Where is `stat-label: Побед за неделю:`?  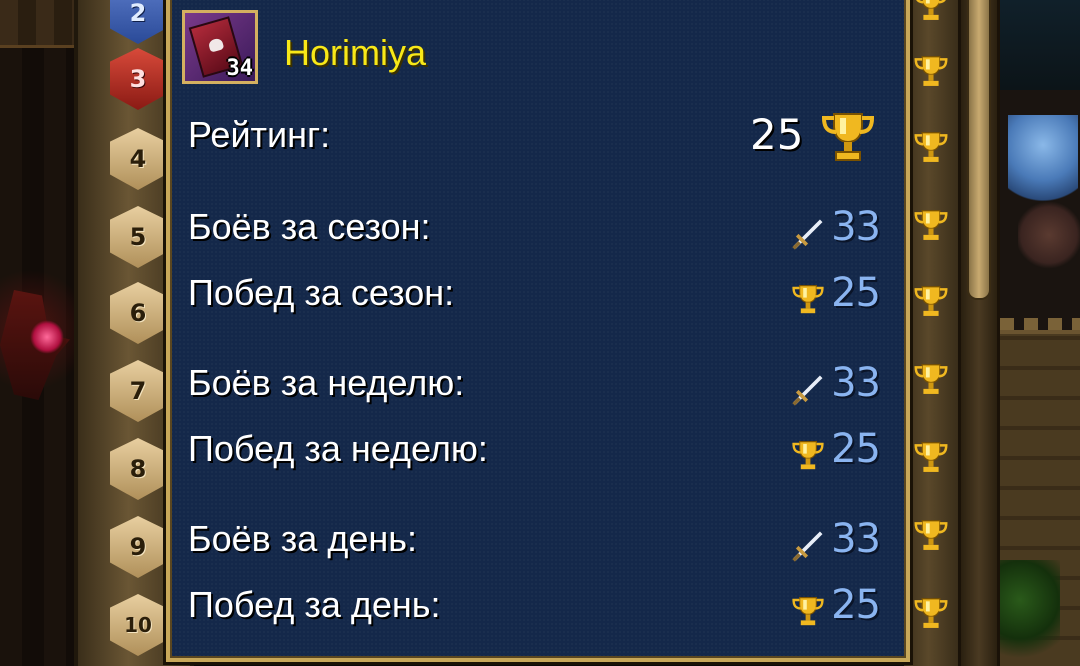
stat-label: Побед за неделю: is located at coordinates (338, 448).